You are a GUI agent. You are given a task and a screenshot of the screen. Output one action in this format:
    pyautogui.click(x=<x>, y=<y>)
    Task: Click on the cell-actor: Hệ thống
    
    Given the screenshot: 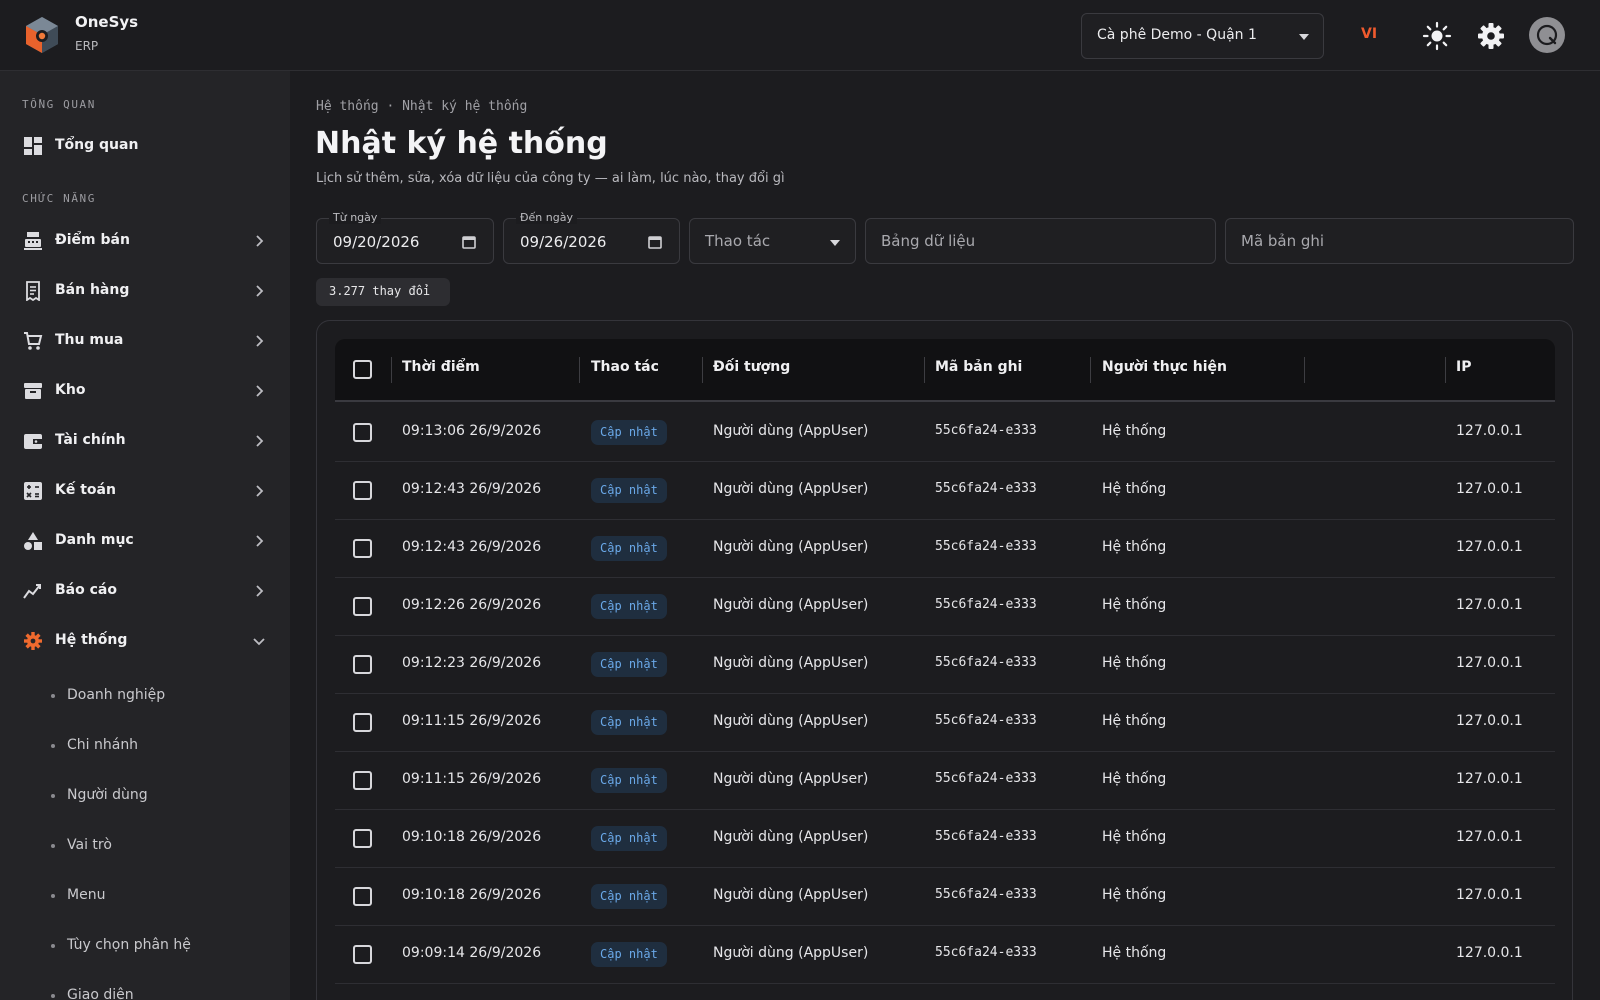 What is the action you would take?
    pyautogui.click(x=1134, y=837)
    